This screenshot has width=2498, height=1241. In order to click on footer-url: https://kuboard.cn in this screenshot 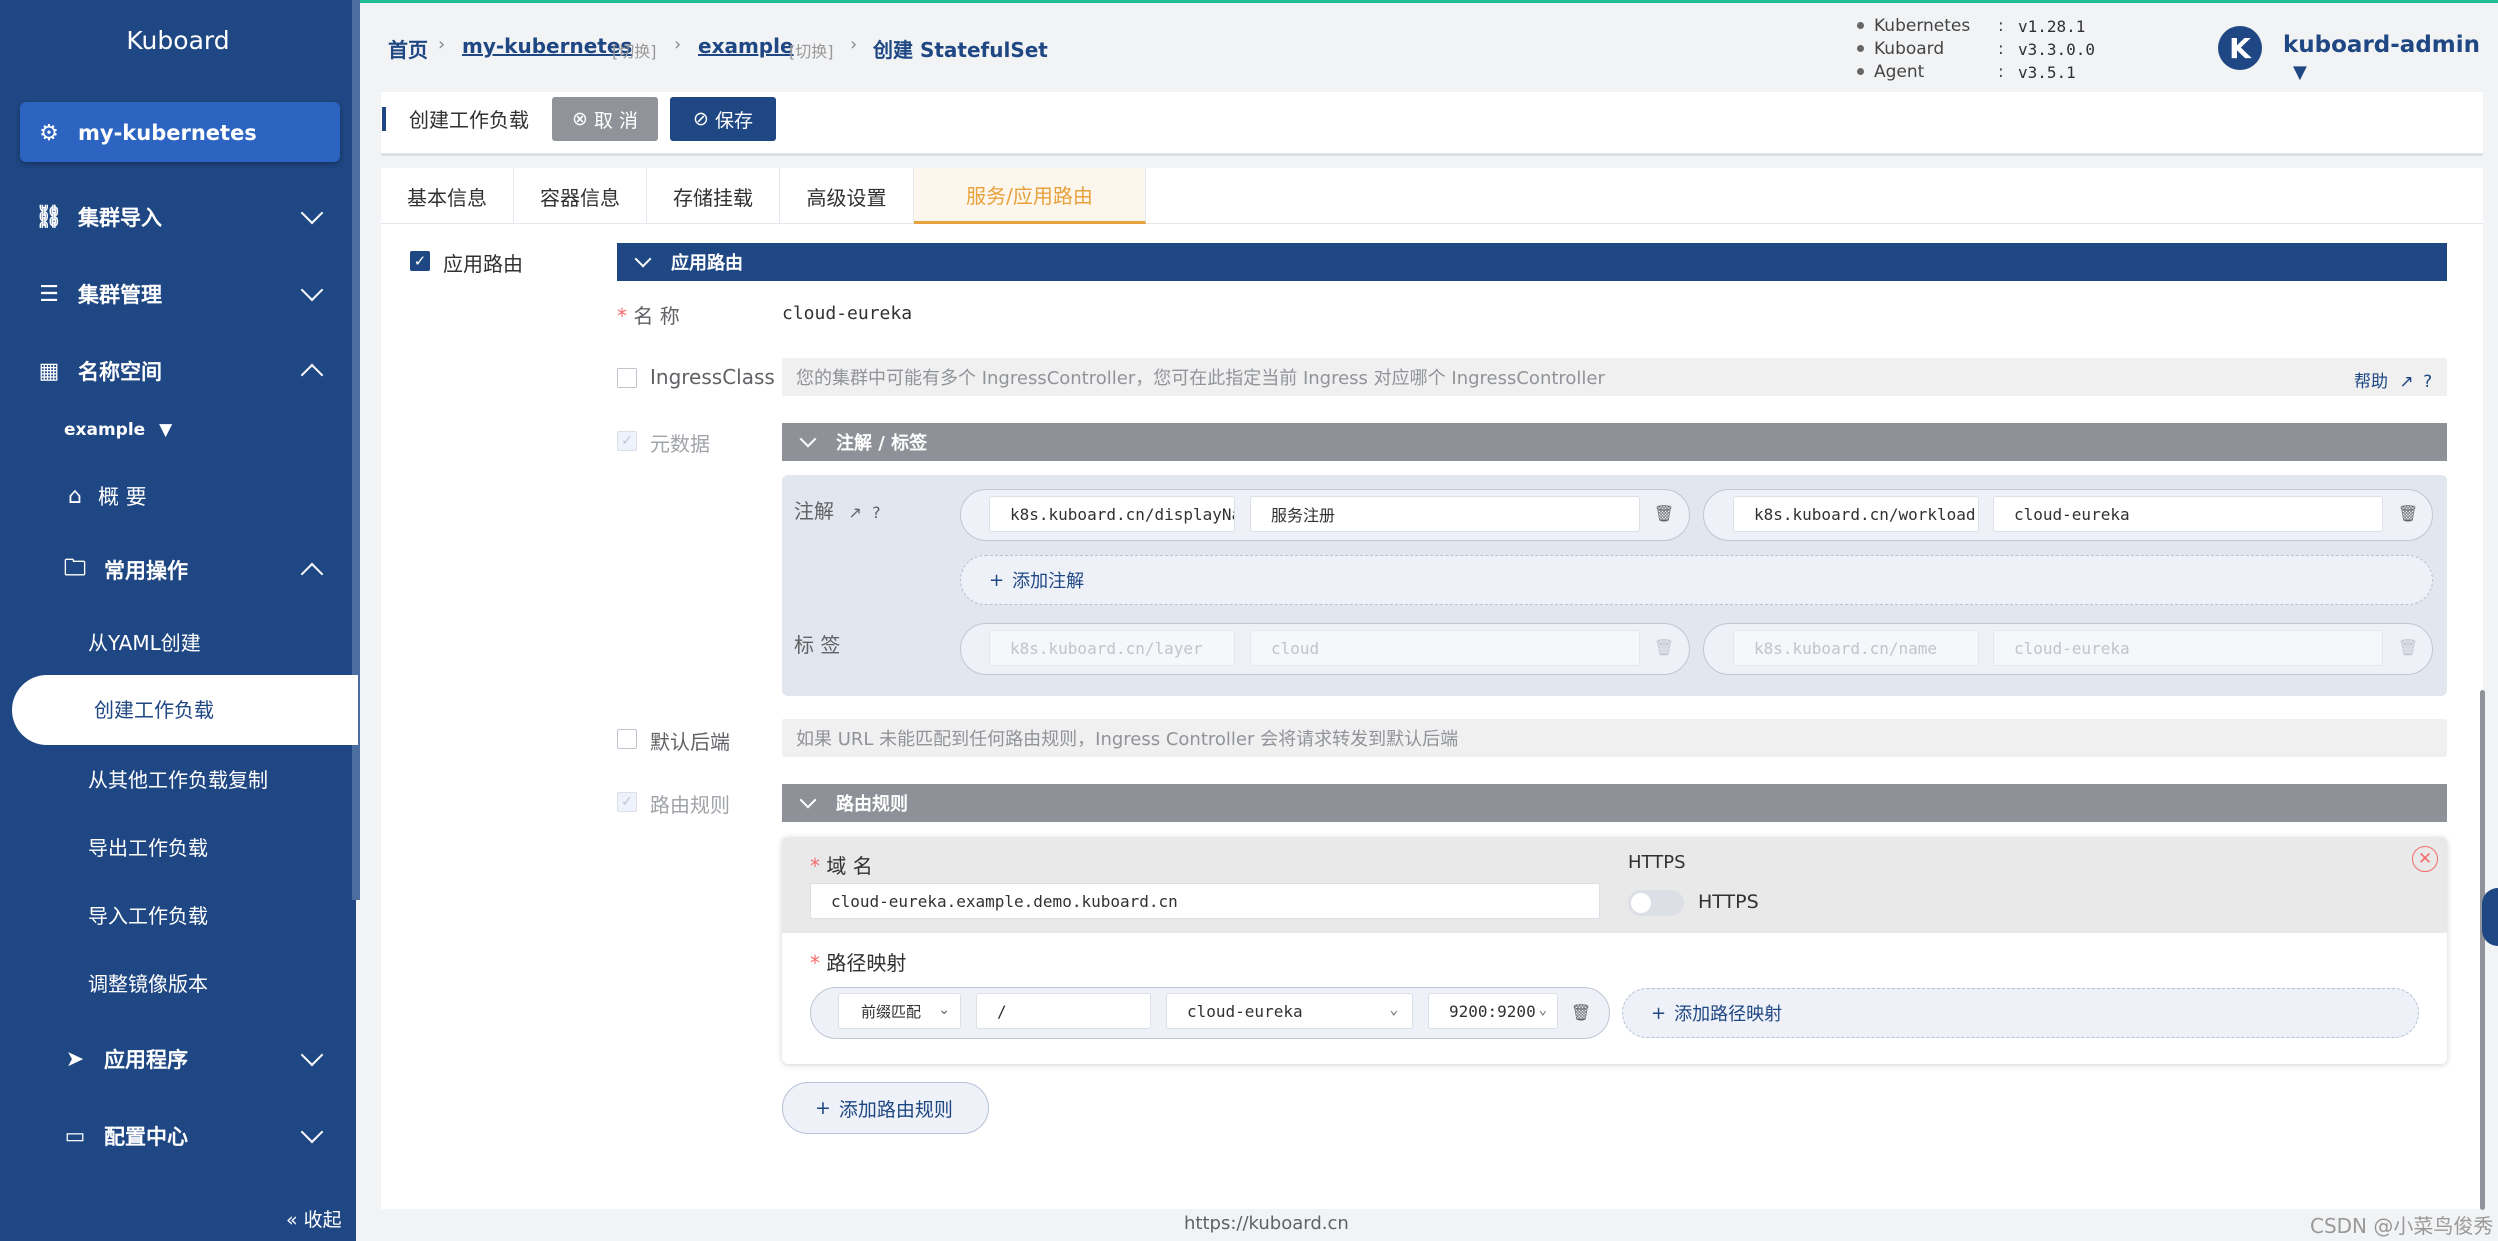, I will do `click(1266, 1223)`.